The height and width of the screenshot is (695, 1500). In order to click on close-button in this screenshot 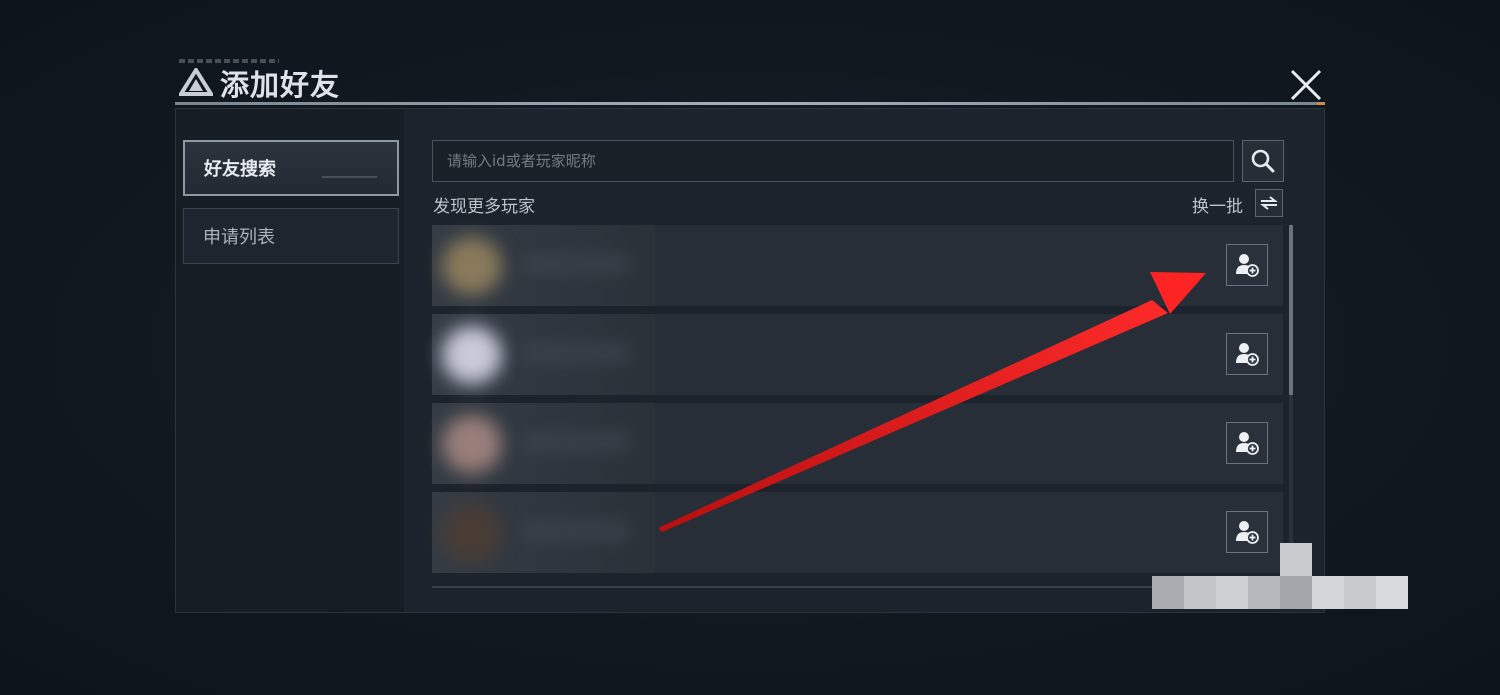, I will do `click(1306, 85)`.